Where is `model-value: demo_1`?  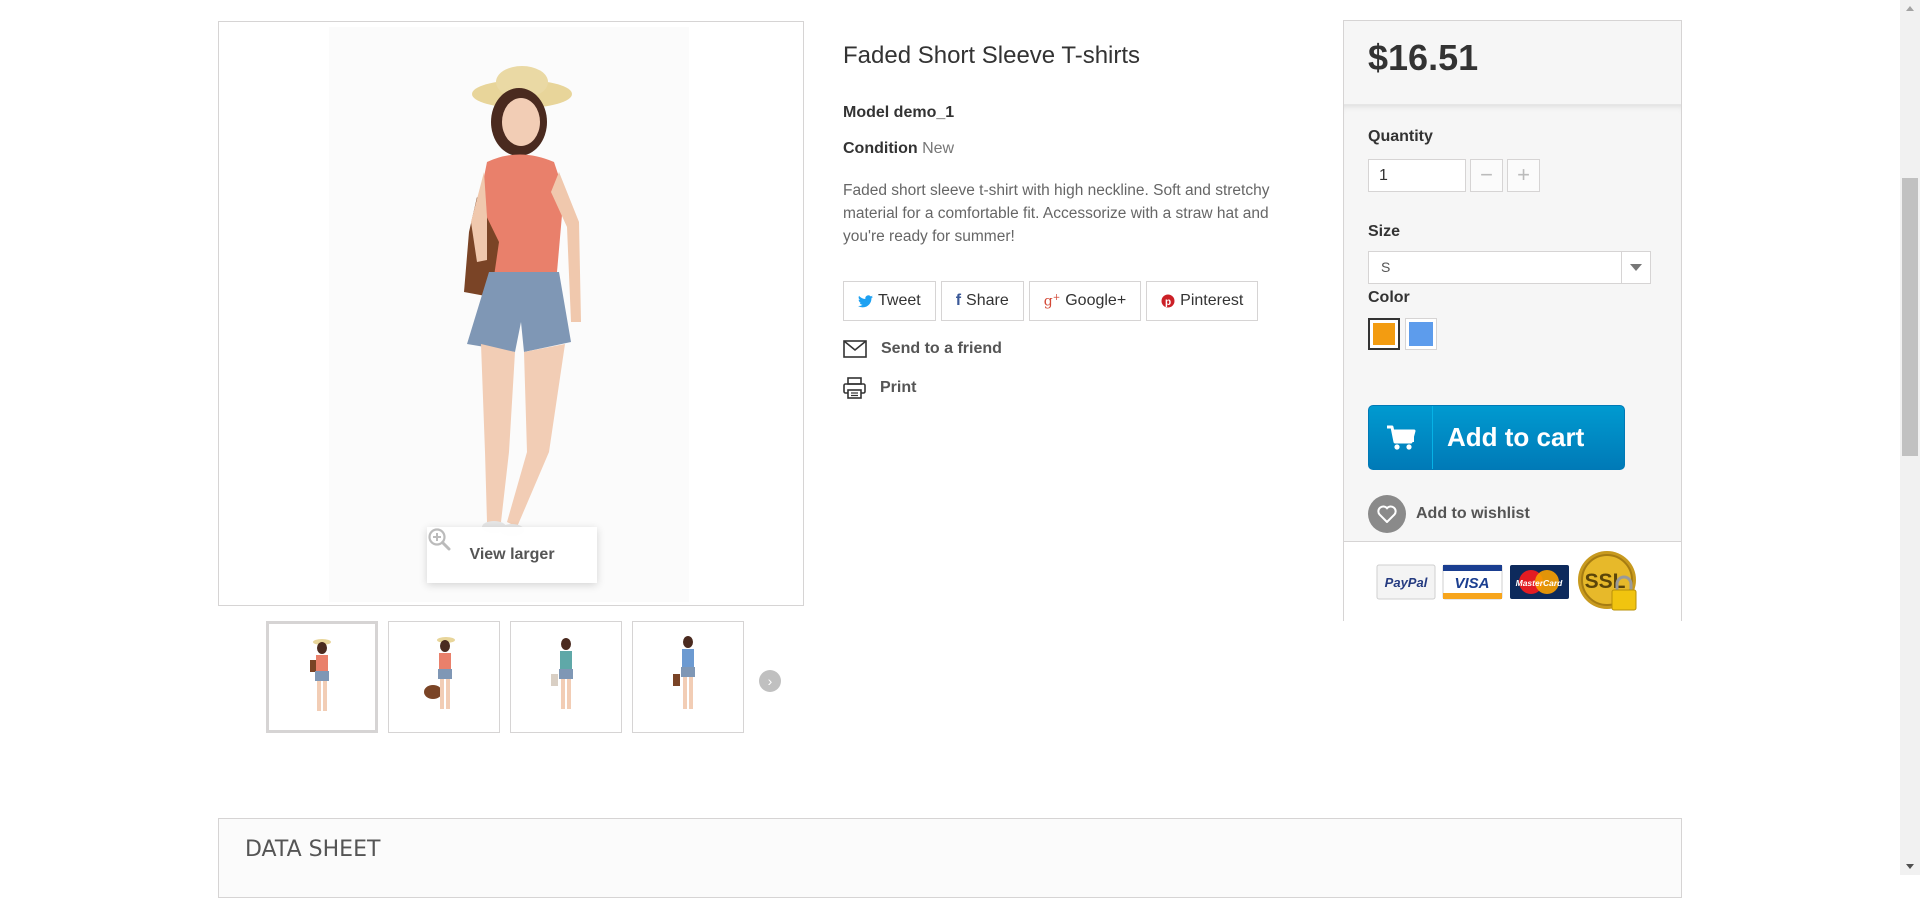
model-value: demo_1 is located at coordinates (924, 112).